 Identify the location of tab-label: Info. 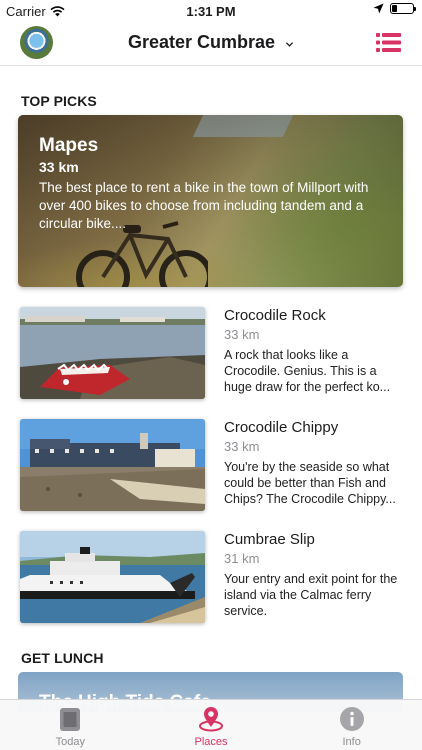
(351, 742).